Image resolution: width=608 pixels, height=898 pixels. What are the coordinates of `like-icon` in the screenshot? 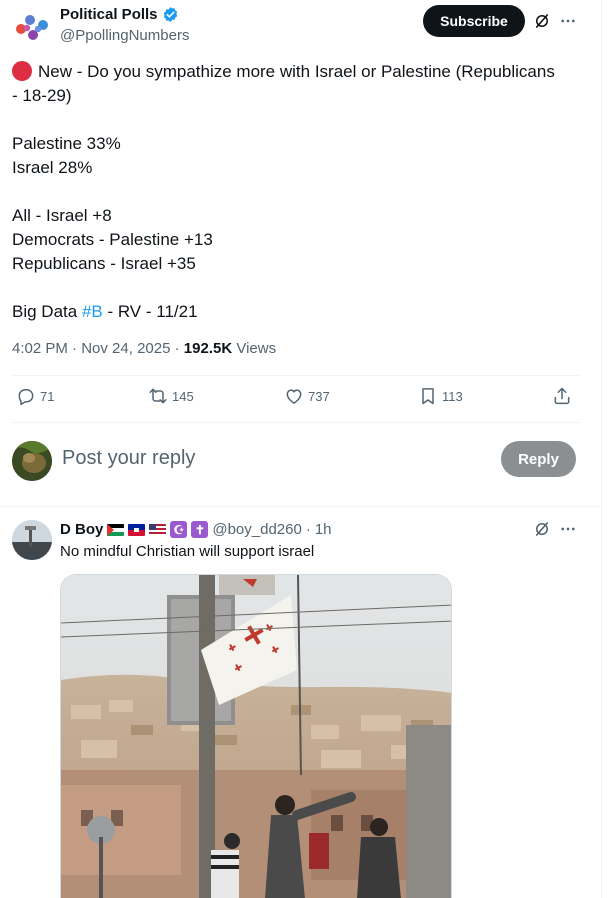 It's located at (294, 396).